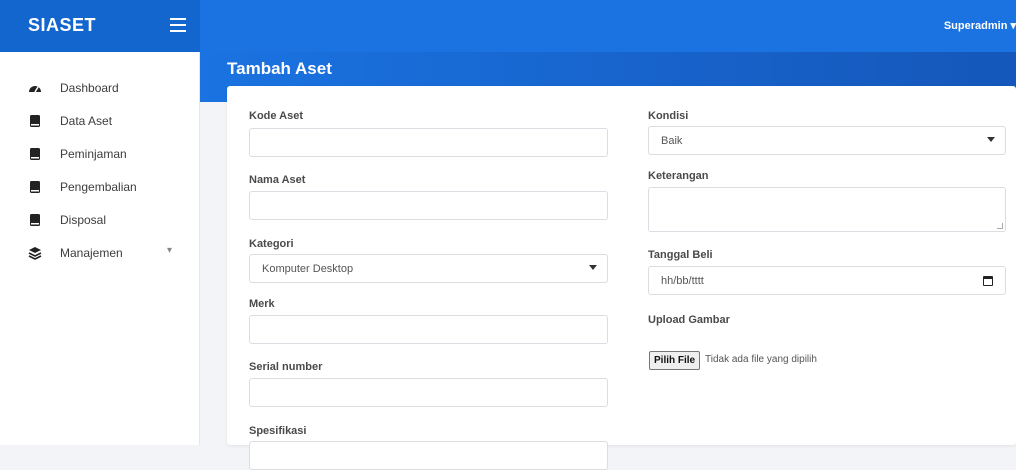 The width and height of the screenshot is (1016, 470). I want to click on tanggal-beli-label: Tanggal Beli, so click(680, 255).